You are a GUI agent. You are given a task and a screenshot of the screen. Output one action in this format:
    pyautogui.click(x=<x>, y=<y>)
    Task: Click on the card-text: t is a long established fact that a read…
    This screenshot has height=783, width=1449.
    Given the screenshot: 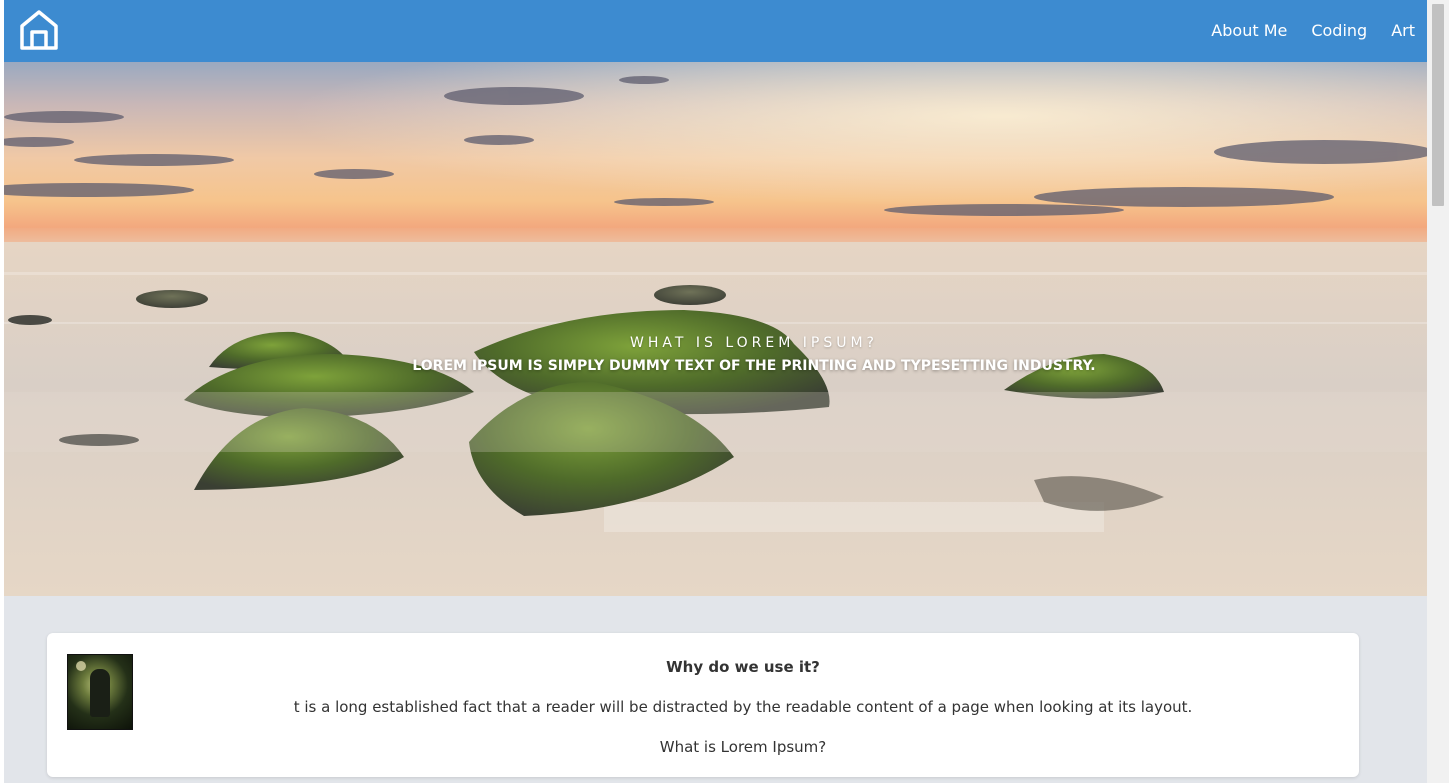 What is the action you would take?
    pyautogui.click(x=743, y=707)
    